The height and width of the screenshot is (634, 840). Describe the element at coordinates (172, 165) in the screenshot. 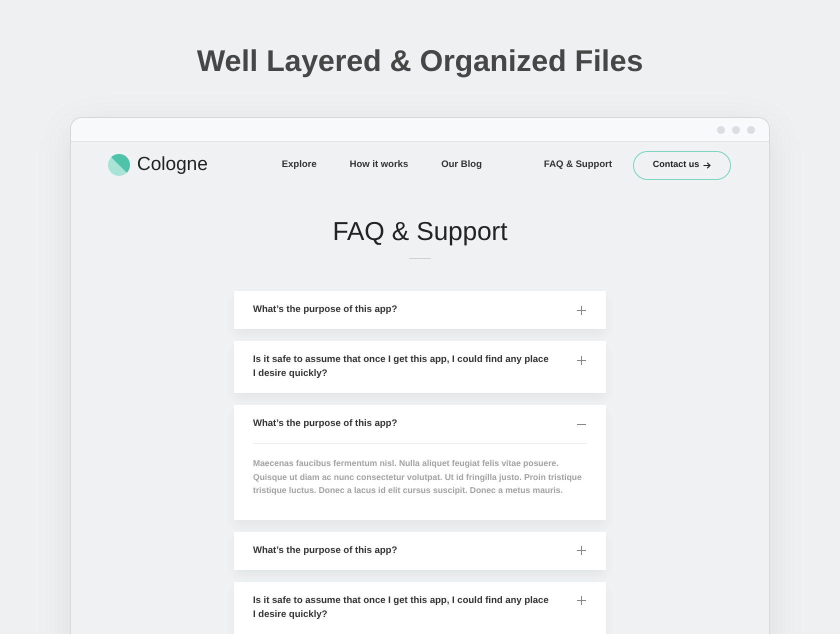

I see `brand-name: Cologne` at that location.